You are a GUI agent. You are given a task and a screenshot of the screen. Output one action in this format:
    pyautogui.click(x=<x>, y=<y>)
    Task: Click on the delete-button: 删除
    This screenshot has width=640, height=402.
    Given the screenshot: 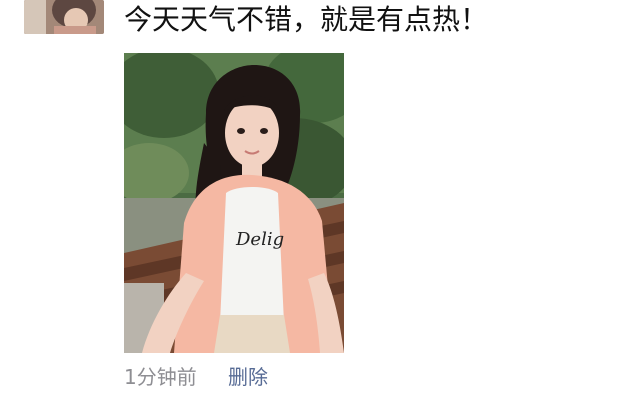 What is the action you would take?
    pyautogui.click(x=248, y=377)
    